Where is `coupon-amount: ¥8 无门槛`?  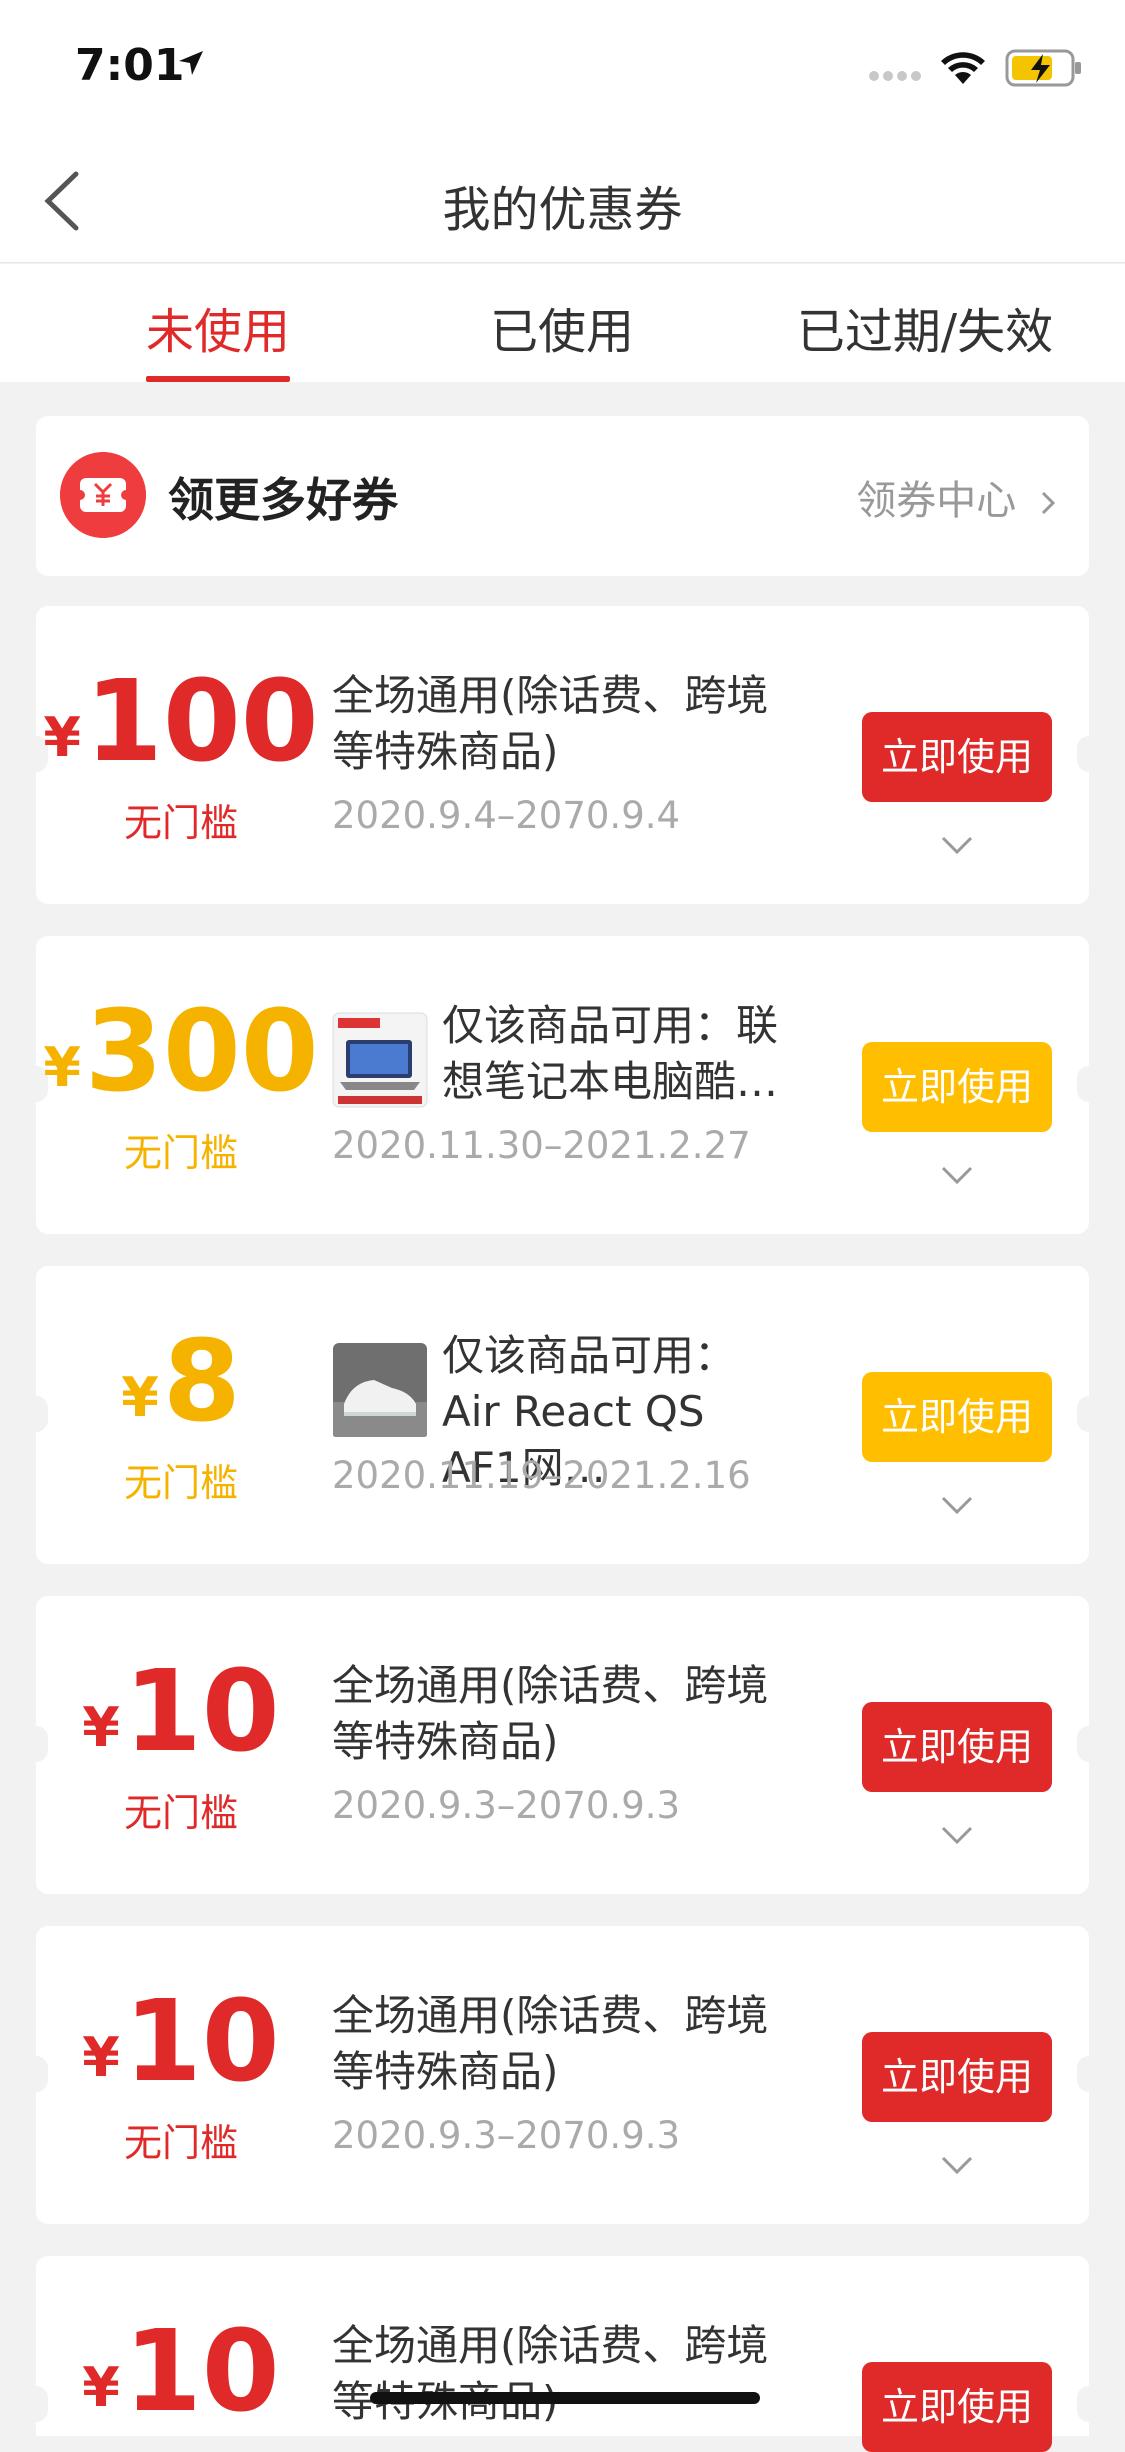 coupon-amount: ¥8 无门槛 is located at coordinates (181, 1416).